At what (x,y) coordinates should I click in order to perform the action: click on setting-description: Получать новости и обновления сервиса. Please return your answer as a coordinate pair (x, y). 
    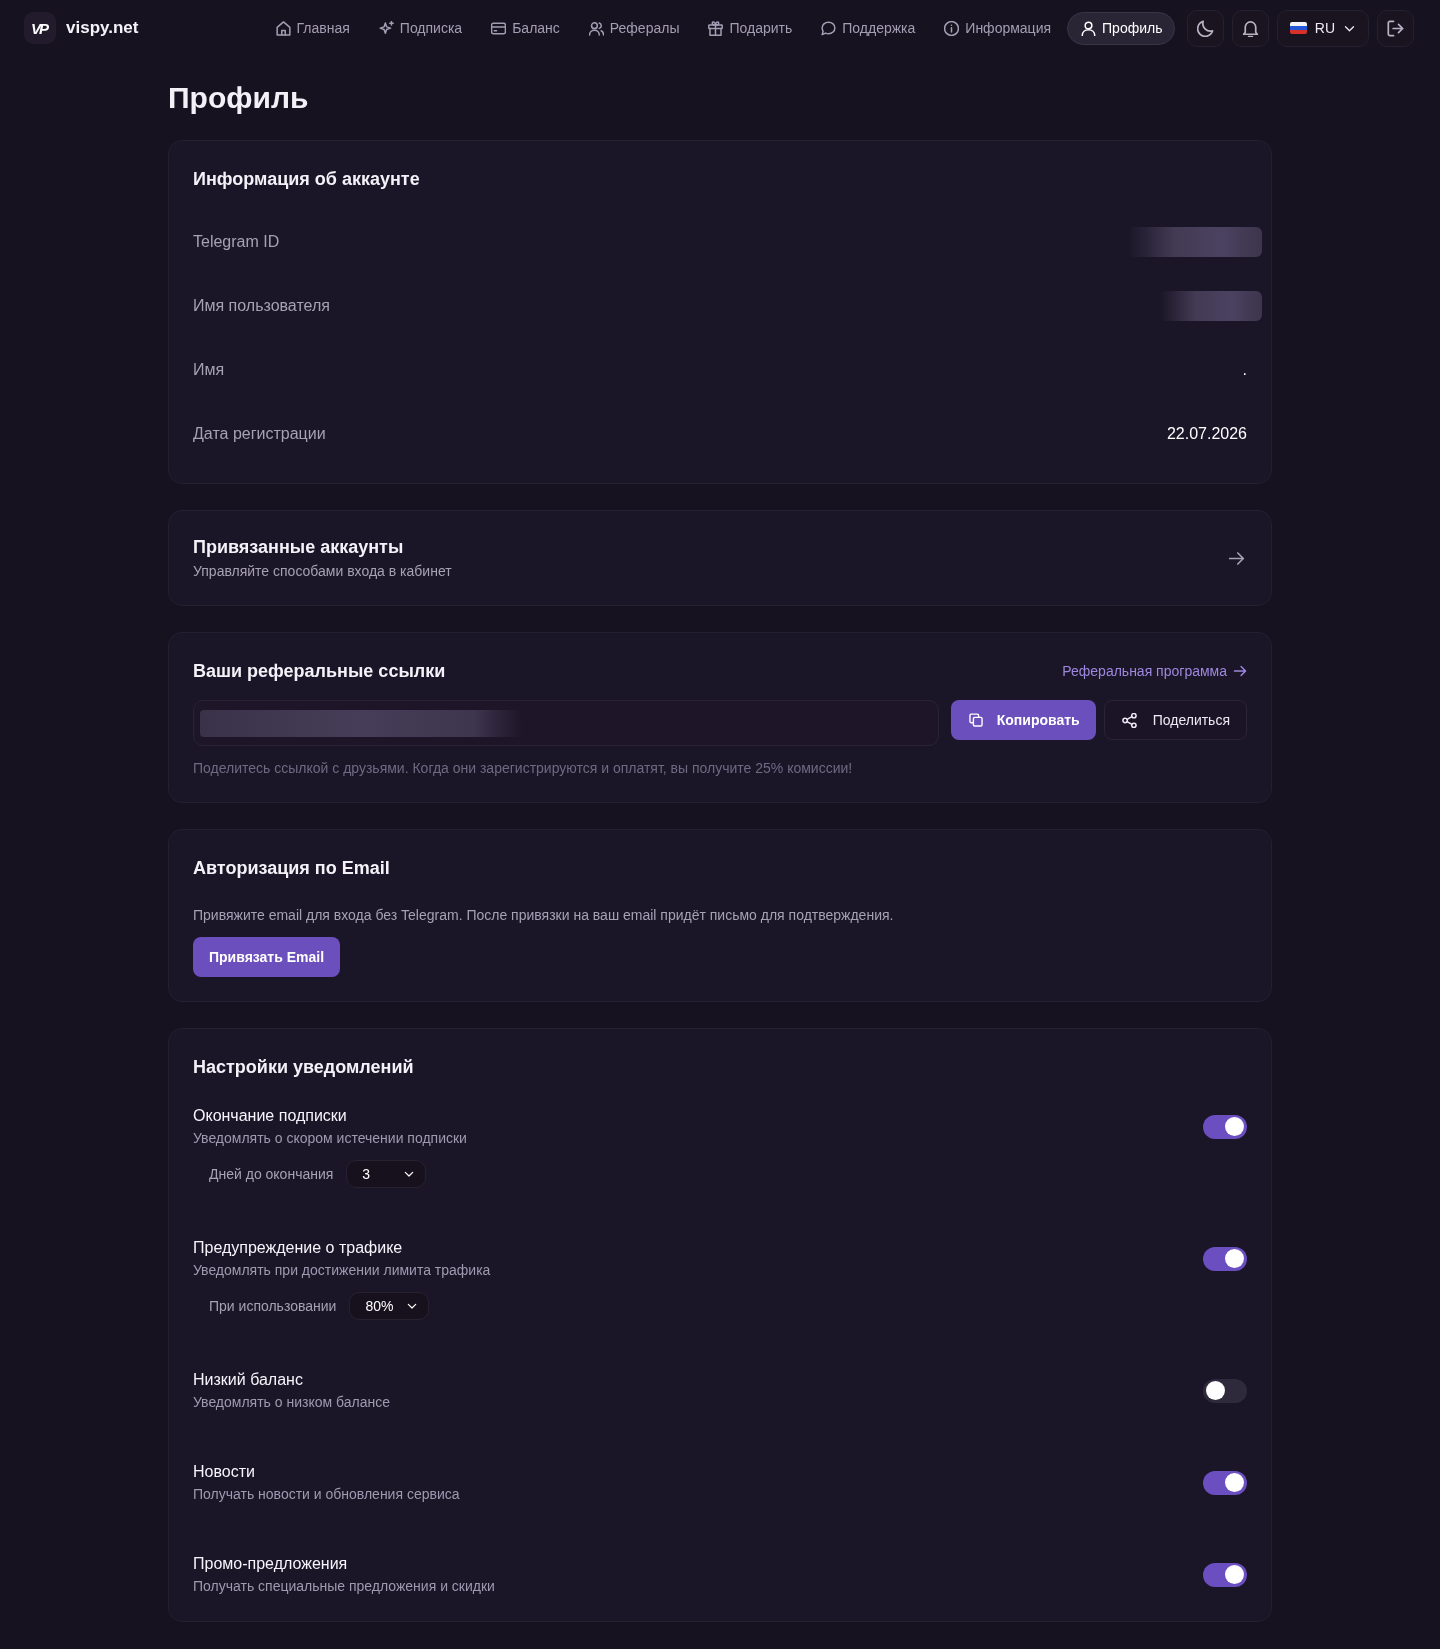
    Looking at the image, I should click on (326, 1494).